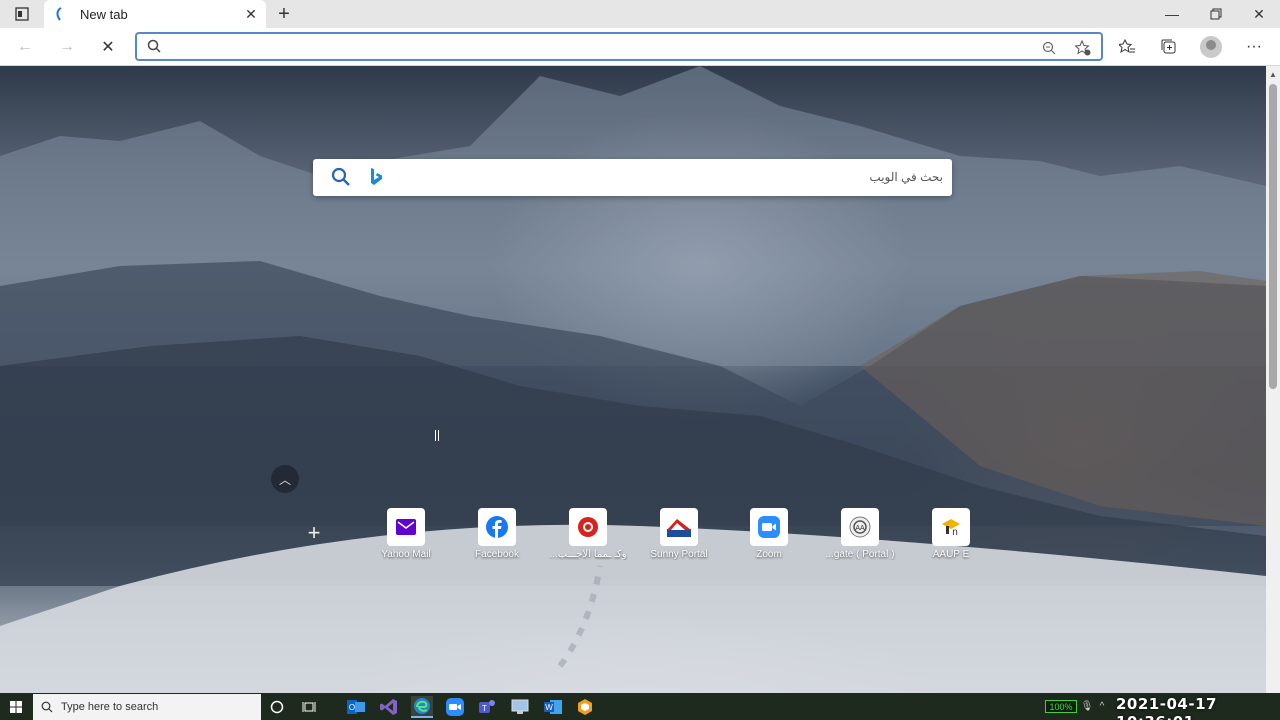 The image size is (1280, 720). I want to click on collections-button, so click(1169, 47).